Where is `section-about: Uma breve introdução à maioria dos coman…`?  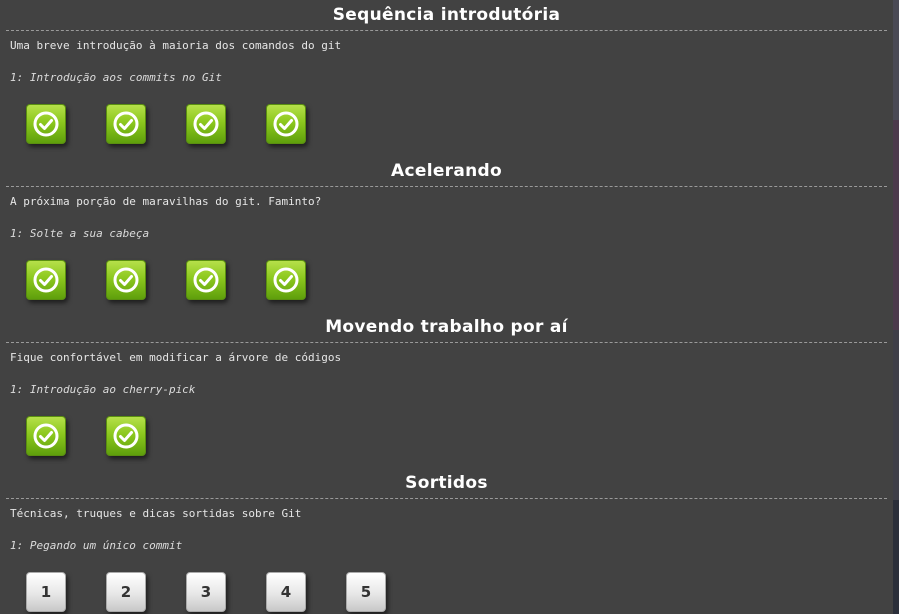 section-about: Uma breve introdução à maioria dos coman… is located at coordinates (176, 45).